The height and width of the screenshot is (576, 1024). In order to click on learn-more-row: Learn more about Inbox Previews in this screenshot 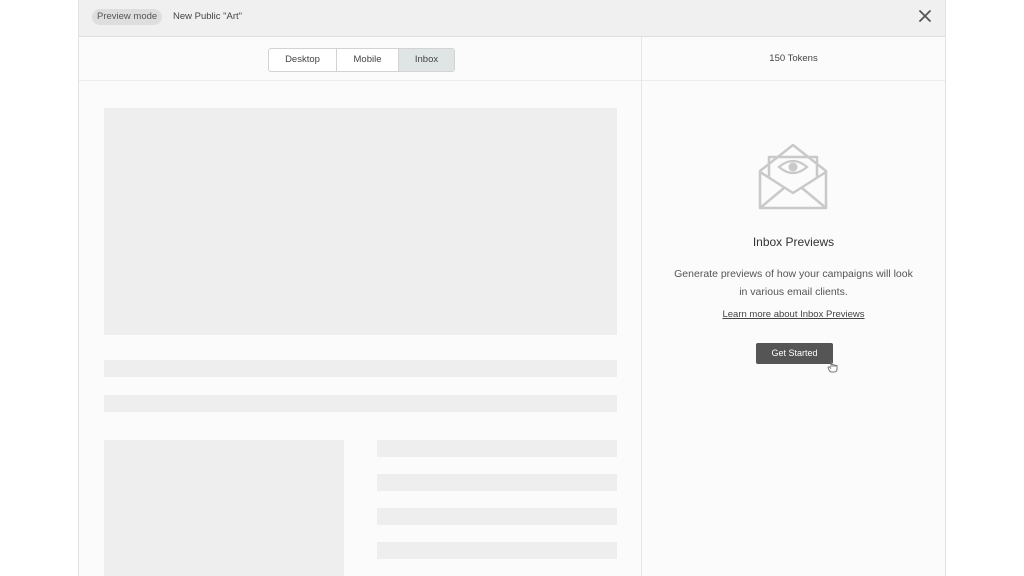, I will do `click(793, 314)`.